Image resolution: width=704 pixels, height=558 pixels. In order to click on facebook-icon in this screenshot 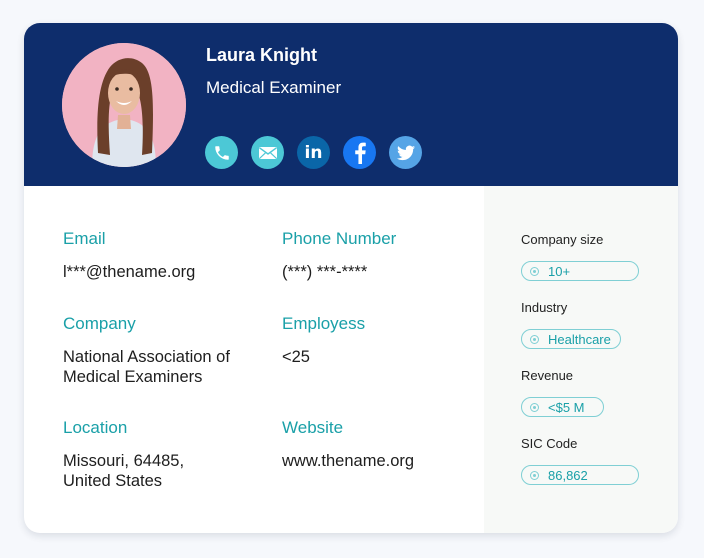, I will do `click(360, 153)`.